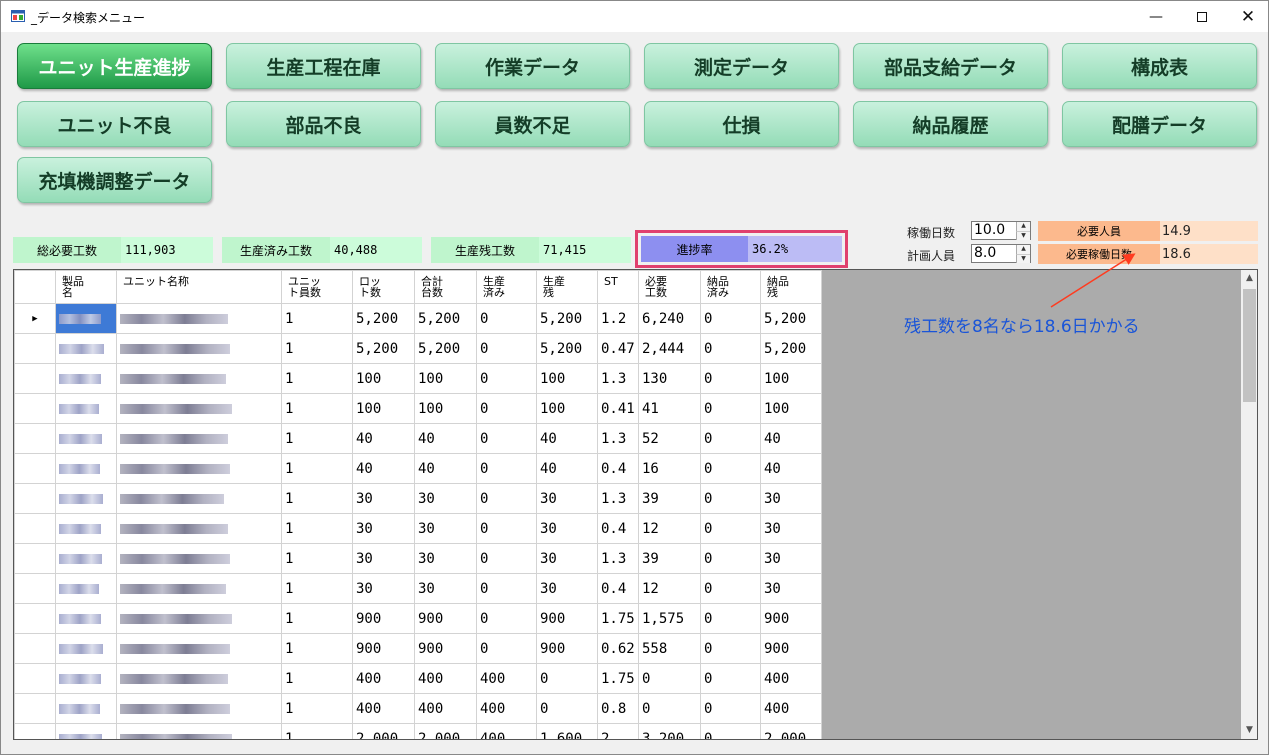 This screenshot has width=1269, height=755. What do you see at coordinates (618, 348) in the screenshot?
I see `cell-st: 0.47` at bounding box center [618, 348].